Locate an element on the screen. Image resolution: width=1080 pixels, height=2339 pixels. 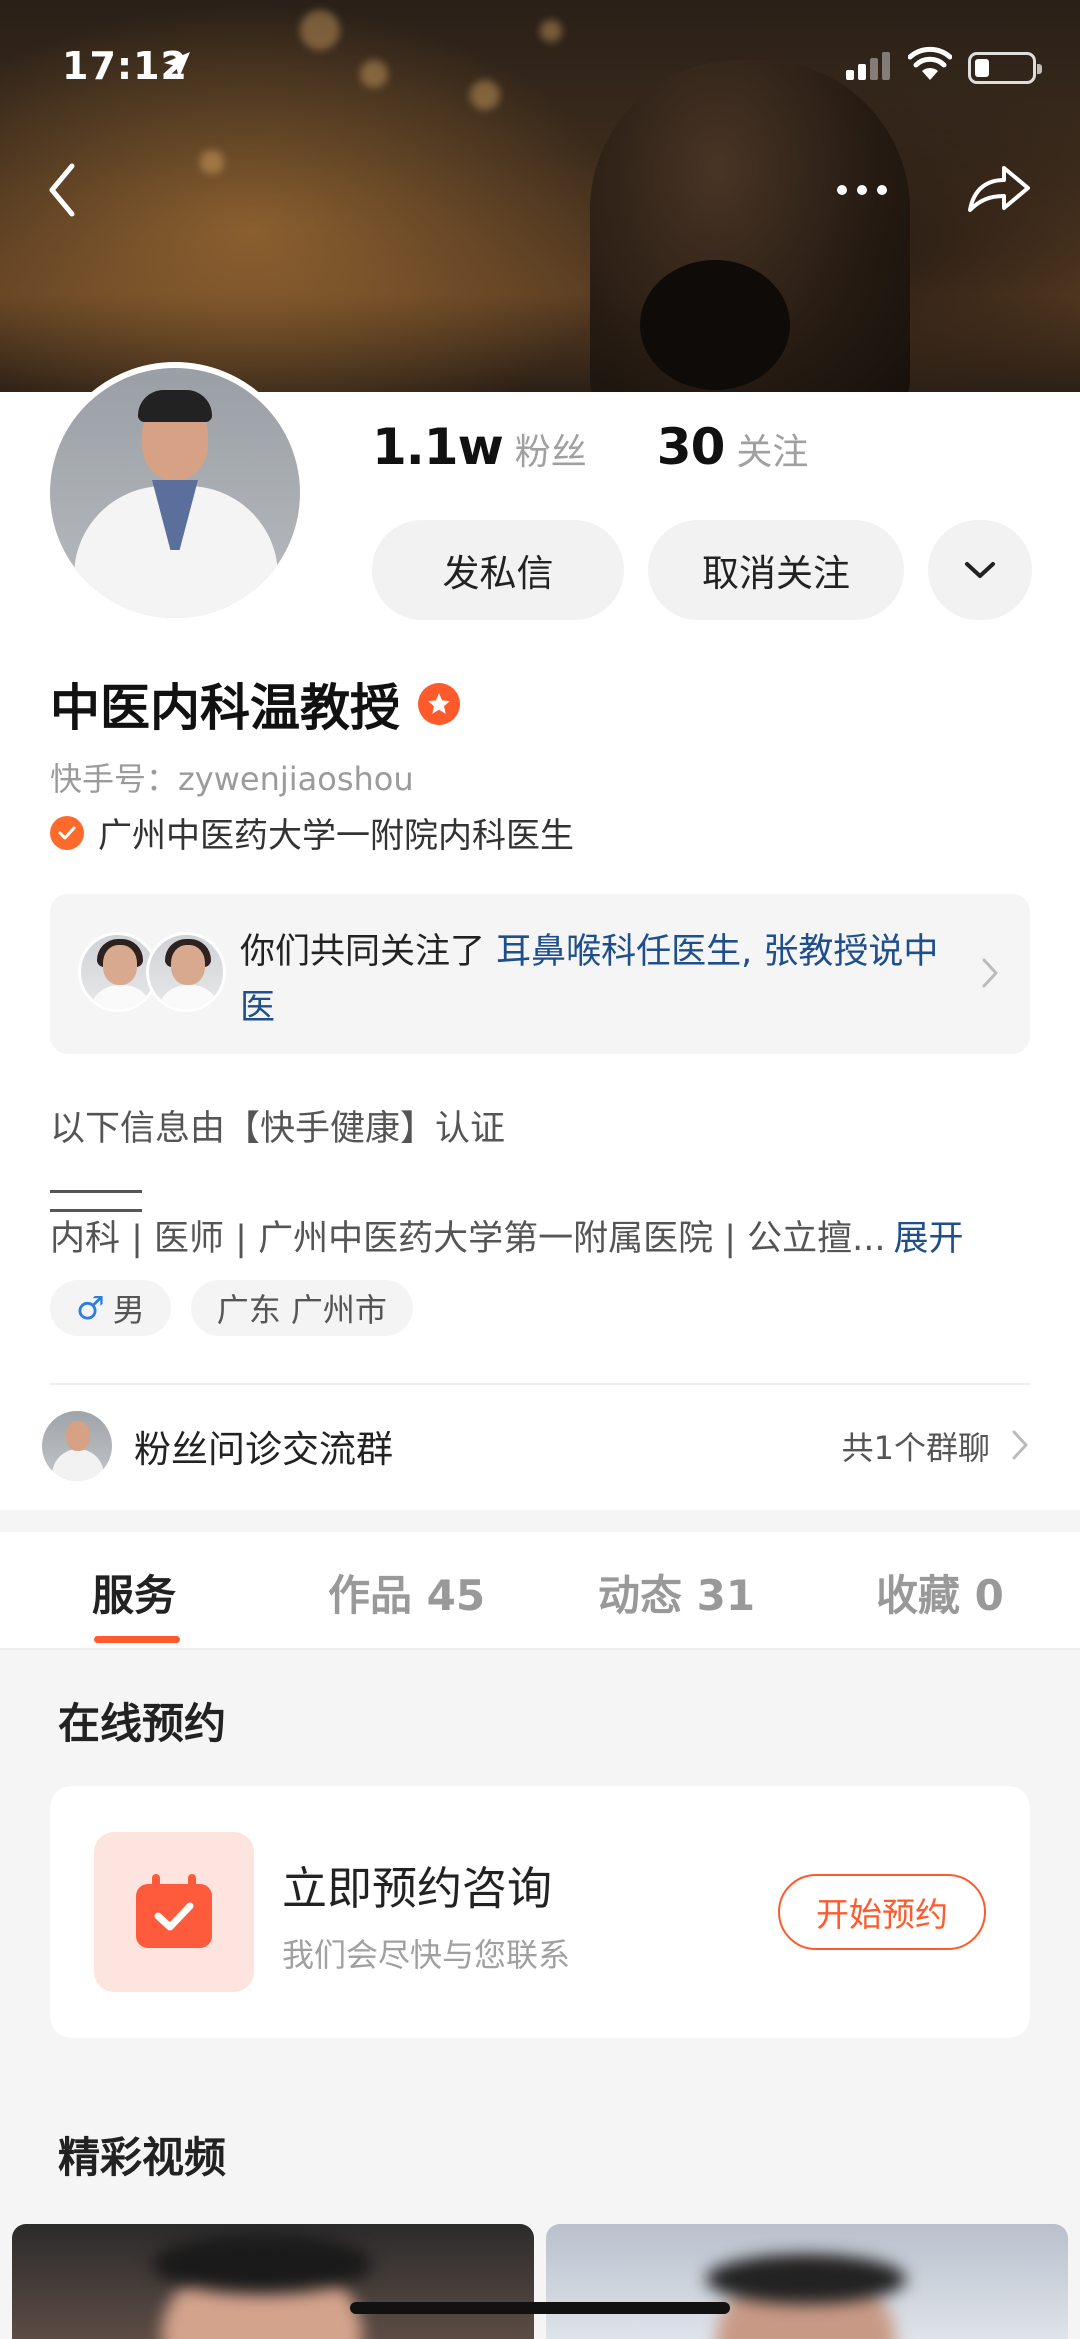
certification-text: 广州中医药大学一附院内科医生 is located at coordinates (336, 836).